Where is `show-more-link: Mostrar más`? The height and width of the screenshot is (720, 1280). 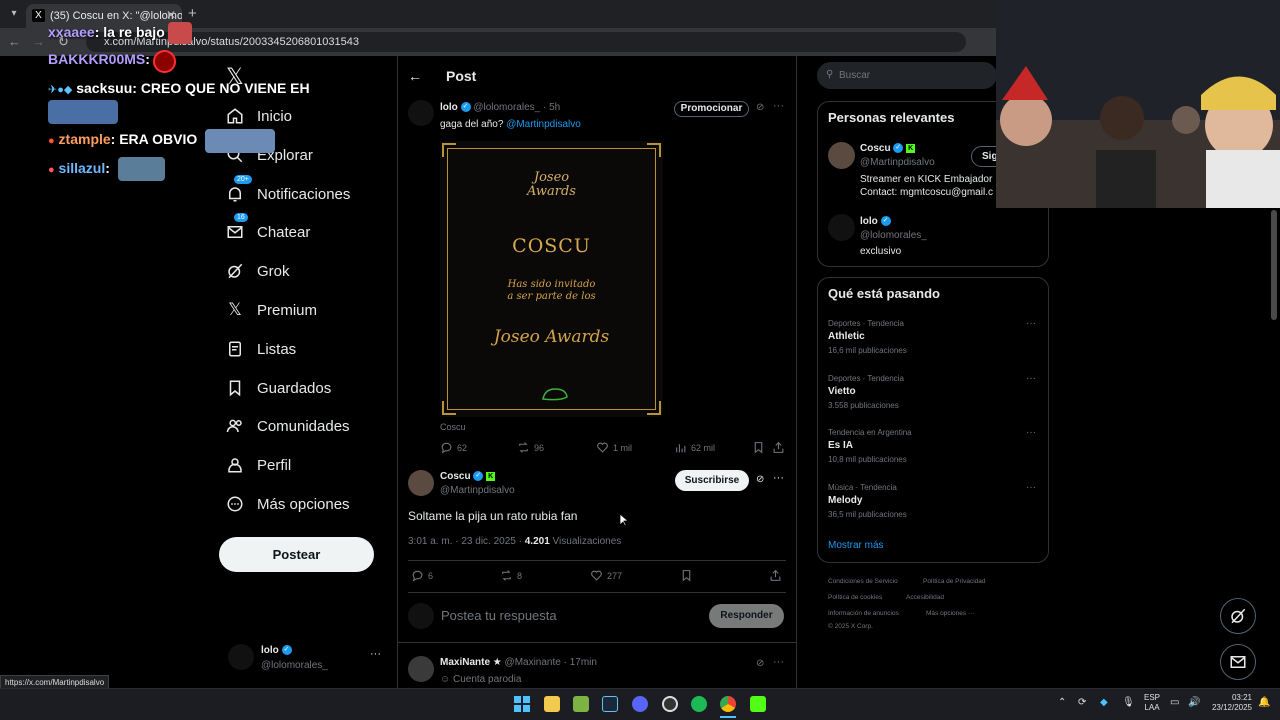
show-more-link: Mostrar más is located at coordinates (856, 545).